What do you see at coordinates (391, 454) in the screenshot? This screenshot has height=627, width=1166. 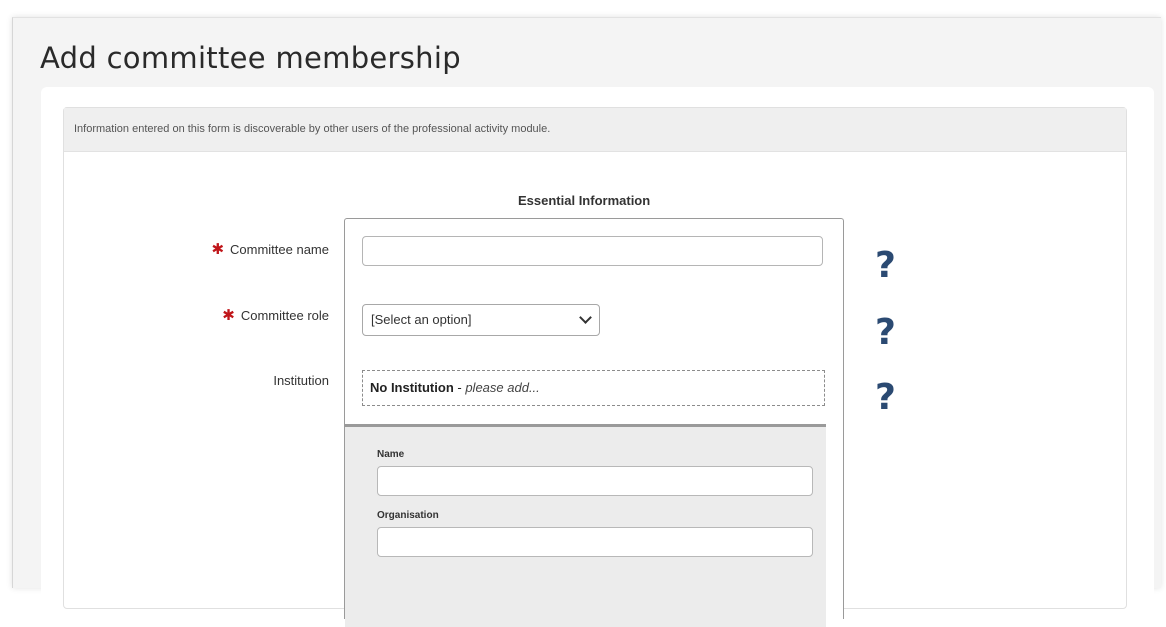 I see `institution-name-label: Name` at bounding box center [391, 454].